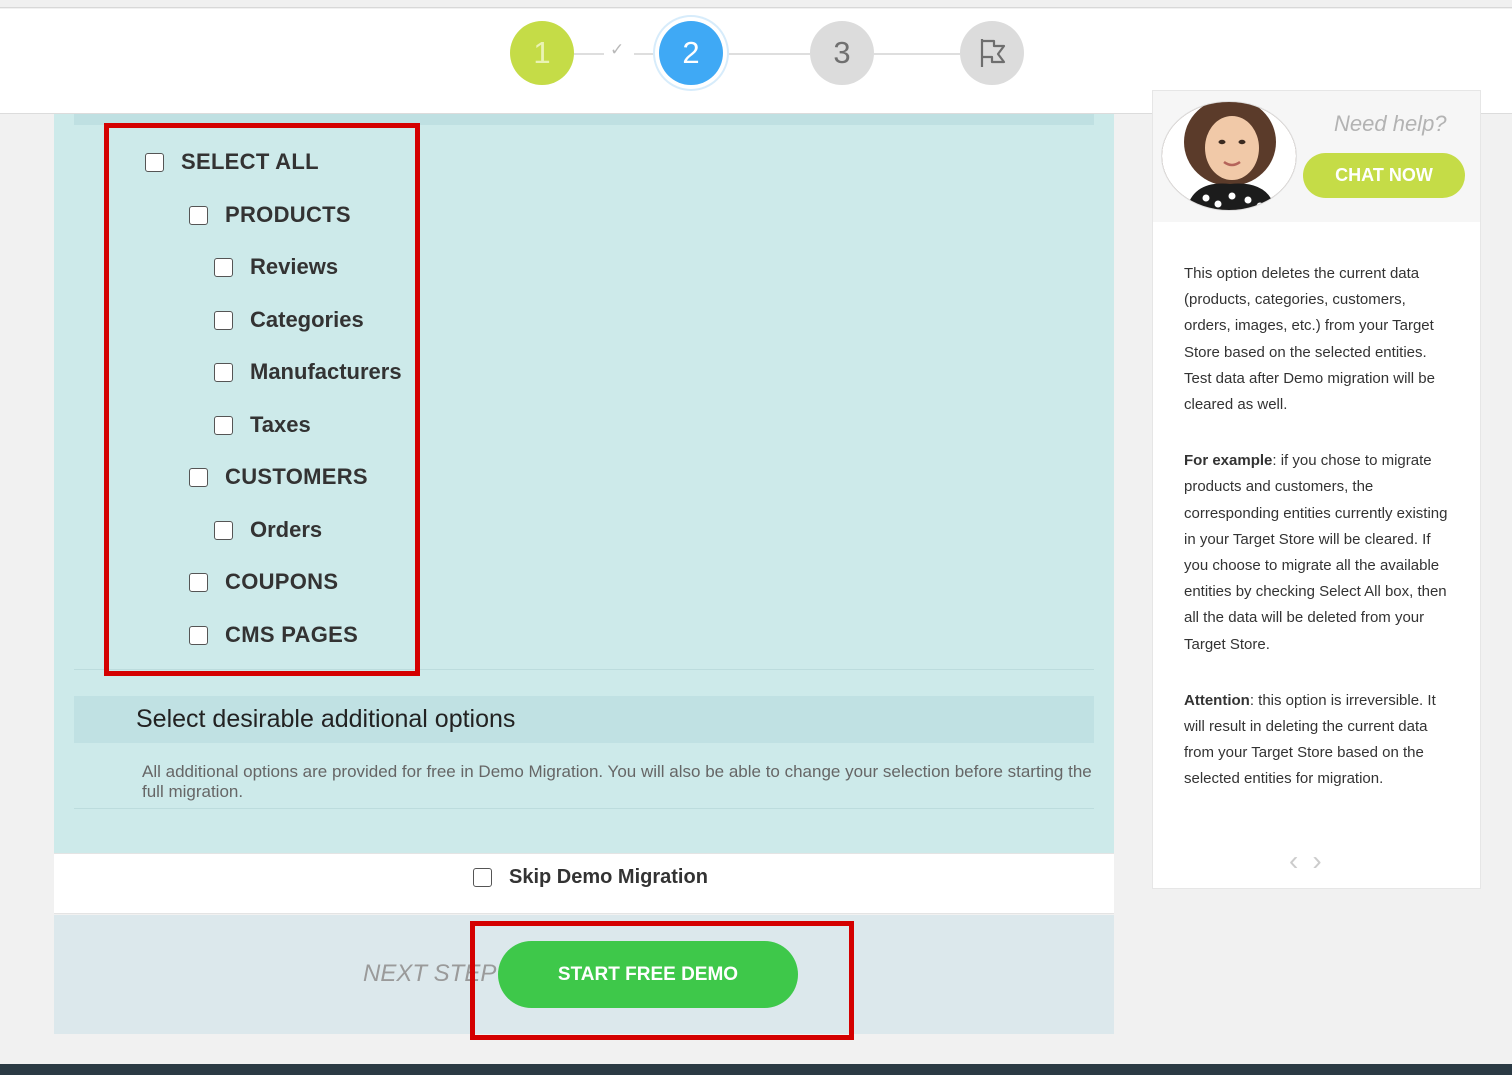 The height and width of the screenshot is (1075, 1512). What do you see at coordinates (584, 719) in the screenshot?
I see `additional-options-header: Select desirable additional options` at bounding box center [584, 719].